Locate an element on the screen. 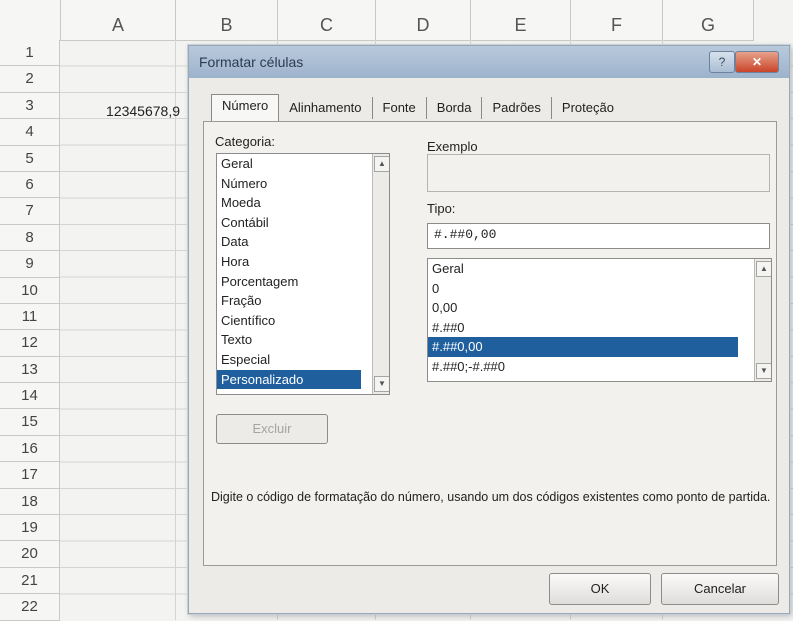 This screenshot has width=793, height=621. dialog-titlebar: Formatar células ? ✕ is located at coordinates (489, 62).